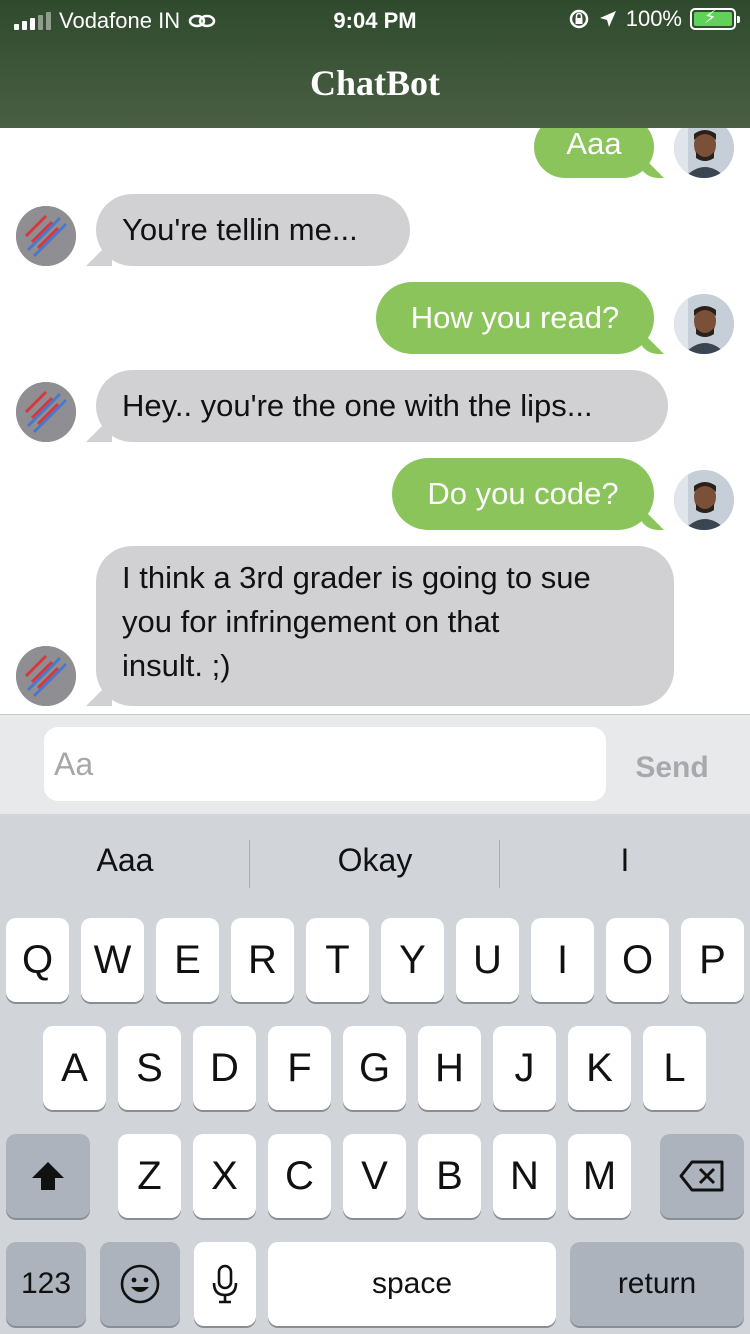 This screenshot has width=750, height=1334. I want to click on user-message: How you read?, so click(515, 318).